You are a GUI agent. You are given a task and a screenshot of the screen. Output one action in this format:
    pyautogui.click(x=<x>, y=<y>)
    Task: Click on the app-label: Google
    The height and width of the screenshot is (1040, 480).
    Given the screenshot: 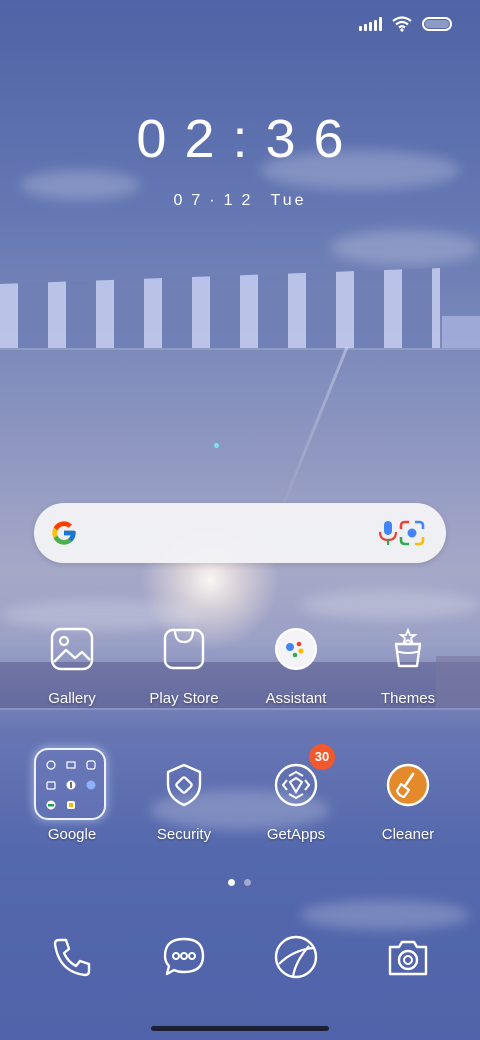 What is the action you would take?
    pyautogui.click(x=72, y=834)
    